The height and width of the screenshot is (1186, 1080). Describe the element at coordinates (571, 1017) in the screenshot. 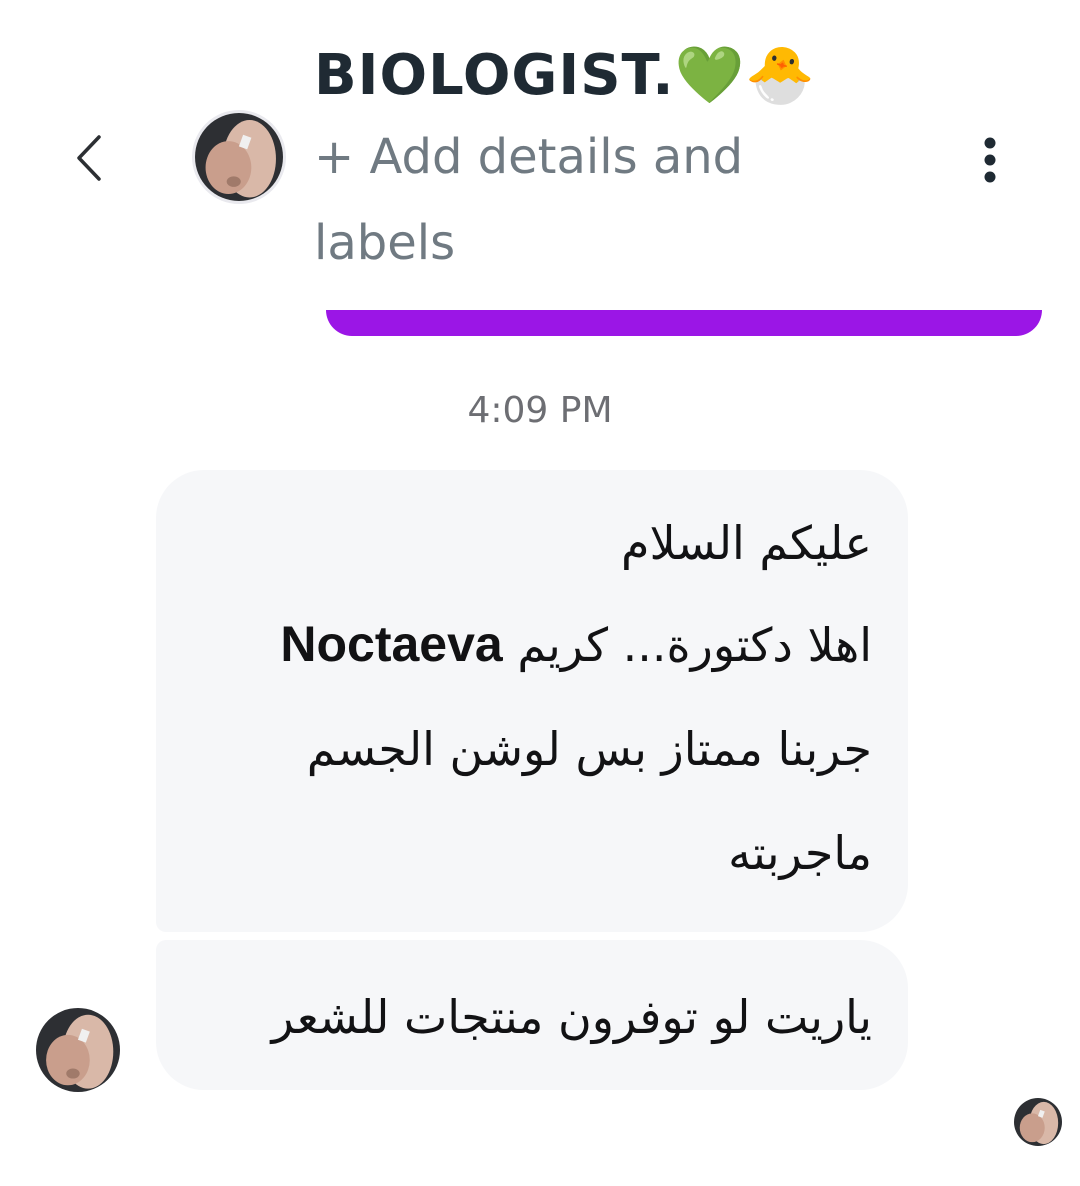

I see `message-line: ياريت لو توفرون منتجات للشعر` at that location.